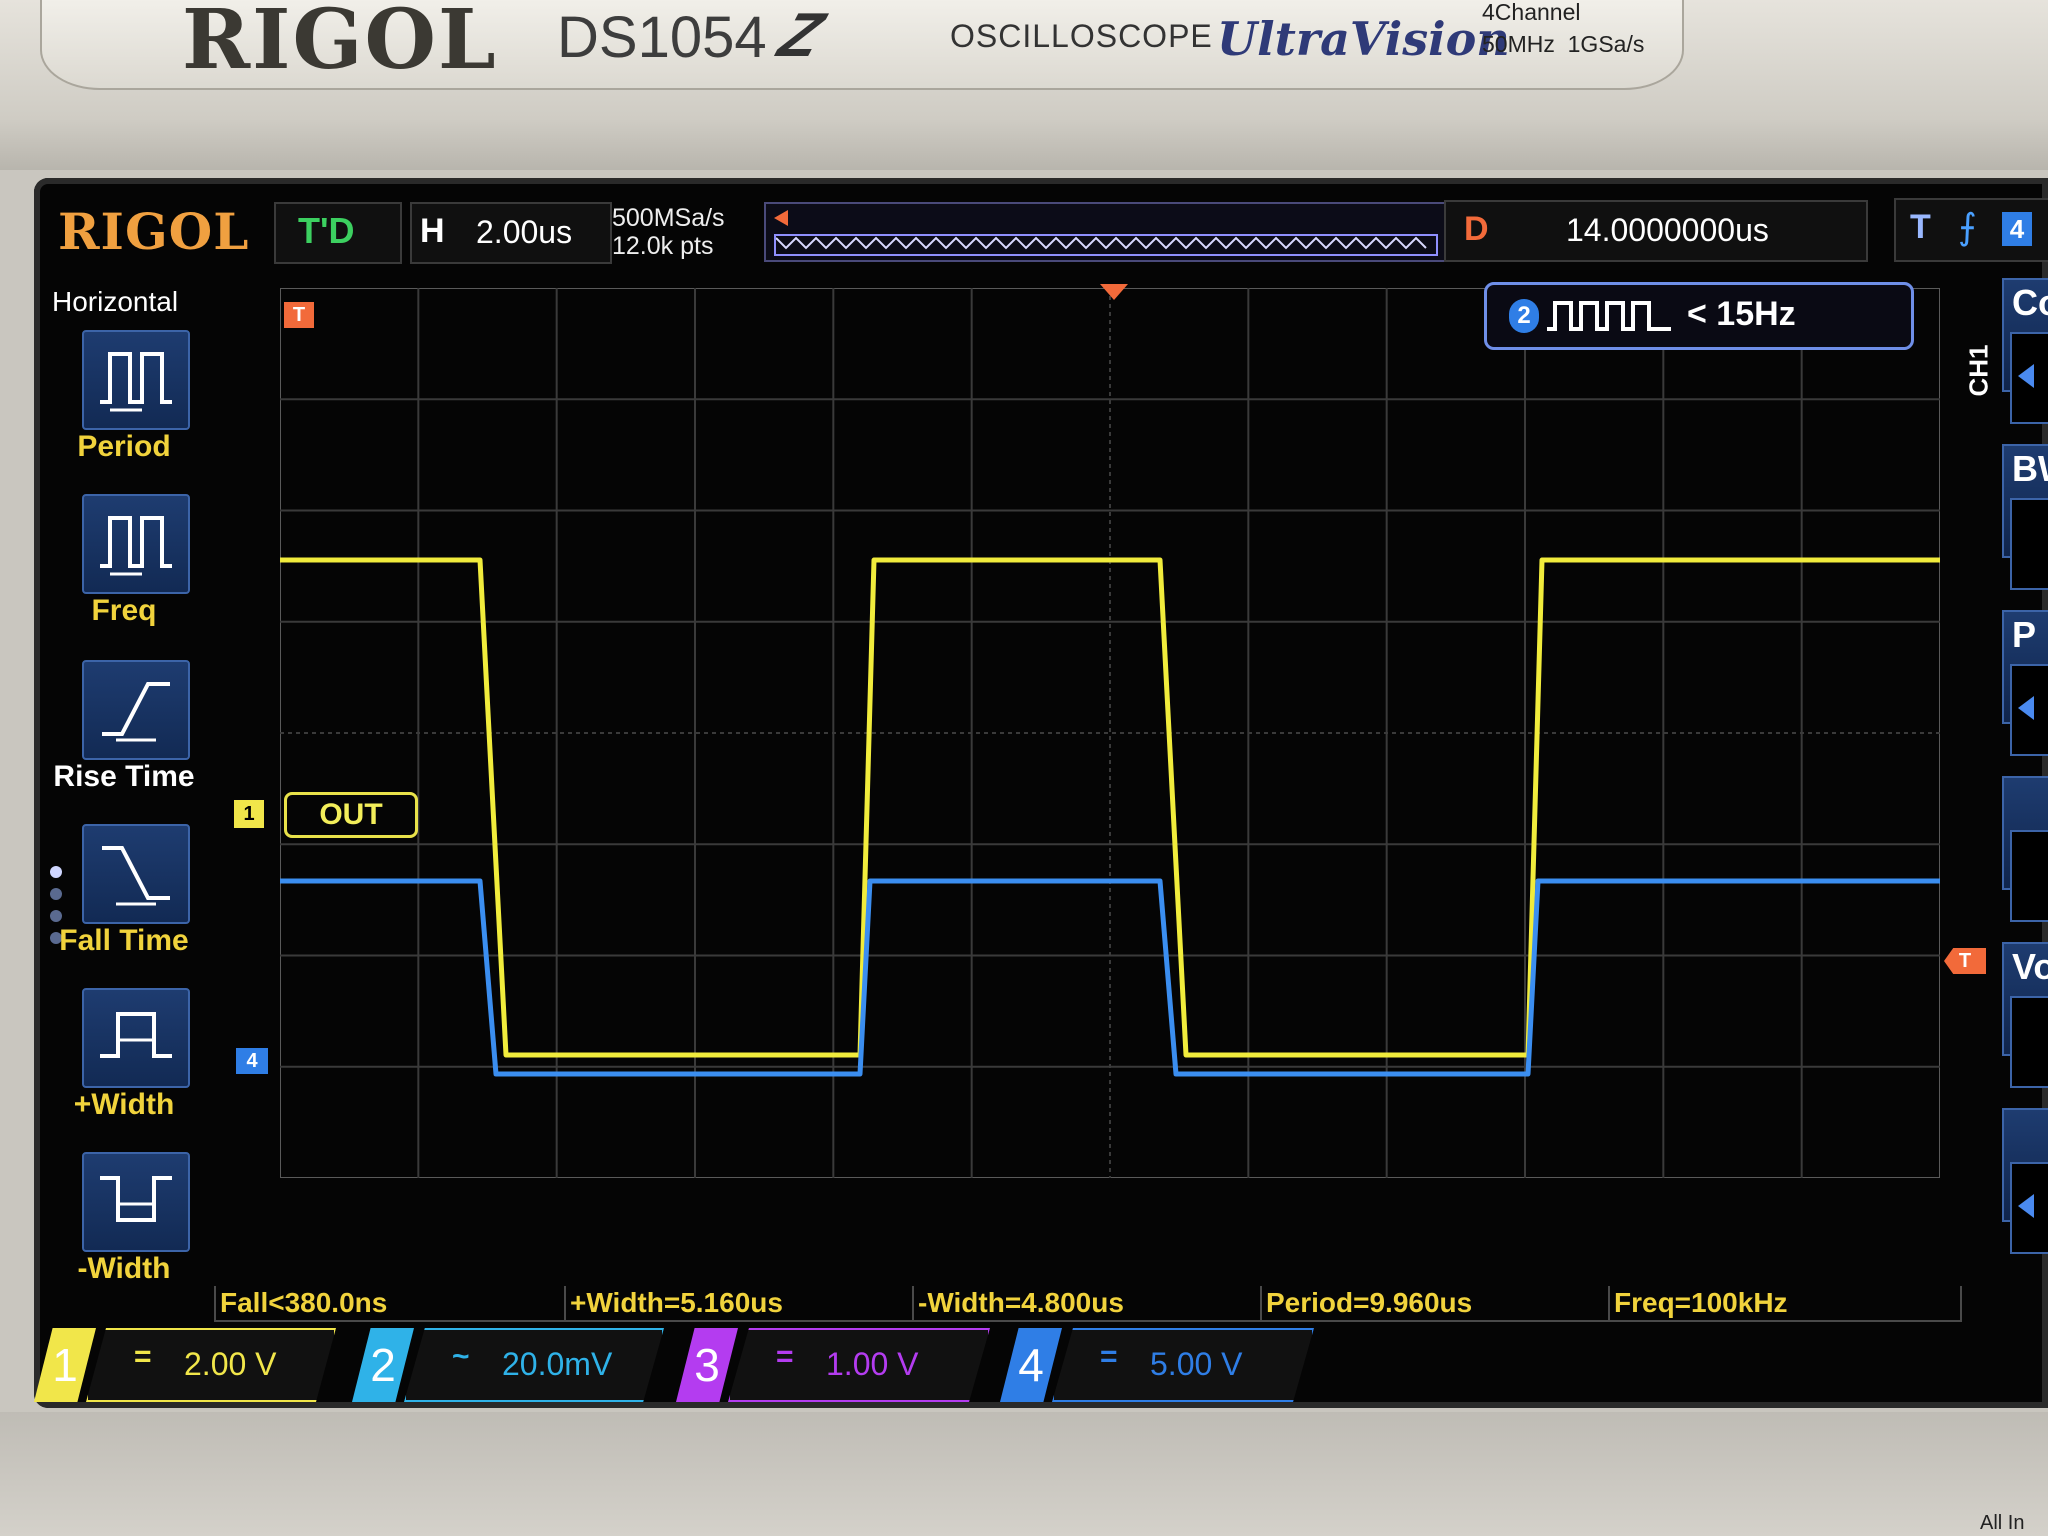 The width and height of the screenshot is (2048, 1536). I want to click on ch1-offset-marker: 1, so click(249, 814).